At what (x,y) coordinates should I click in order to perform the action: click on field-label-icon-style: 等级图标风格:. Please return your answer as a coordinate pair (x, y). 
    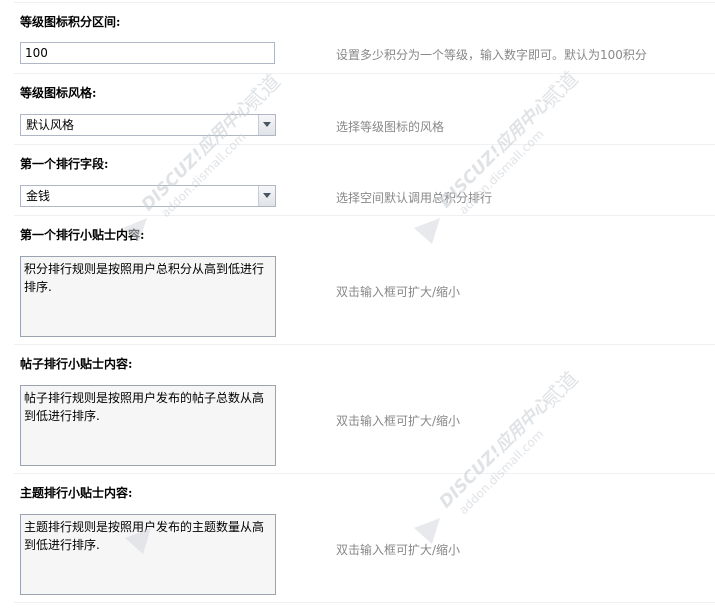
    Looking at the image, I should click on (58, 93).